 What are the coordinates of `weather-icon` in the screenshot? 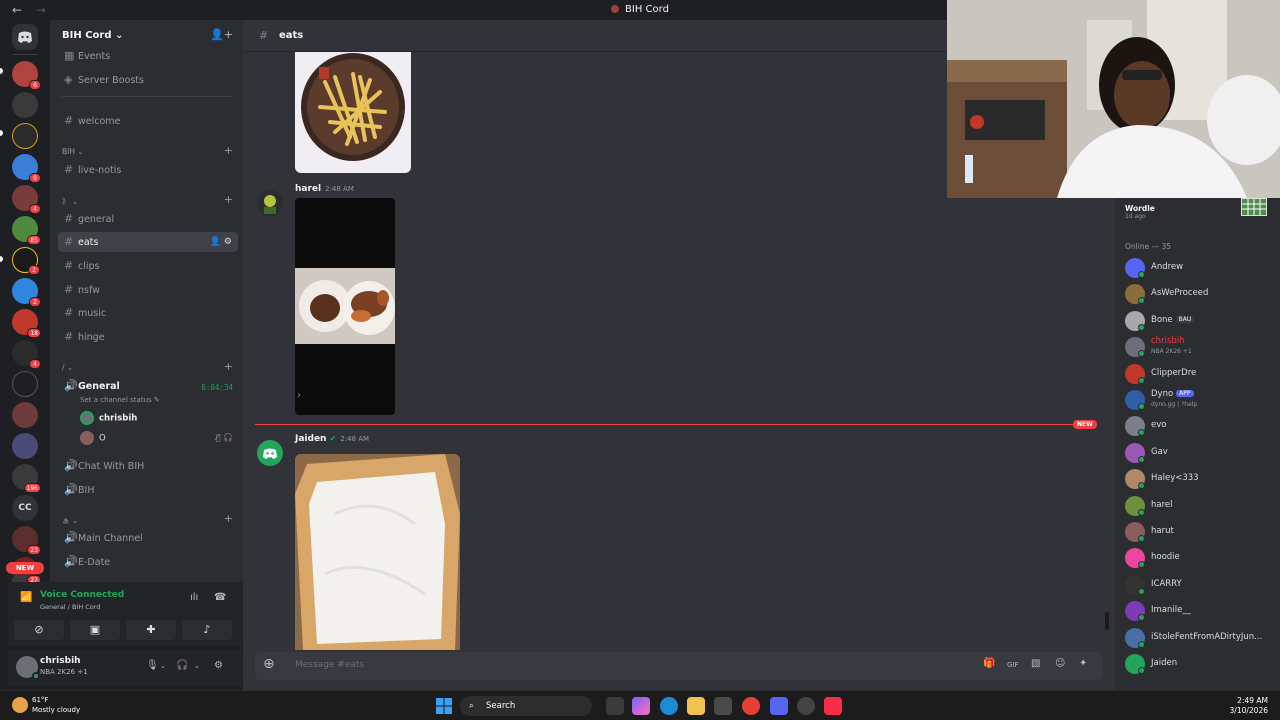 It's located at (20, 705).